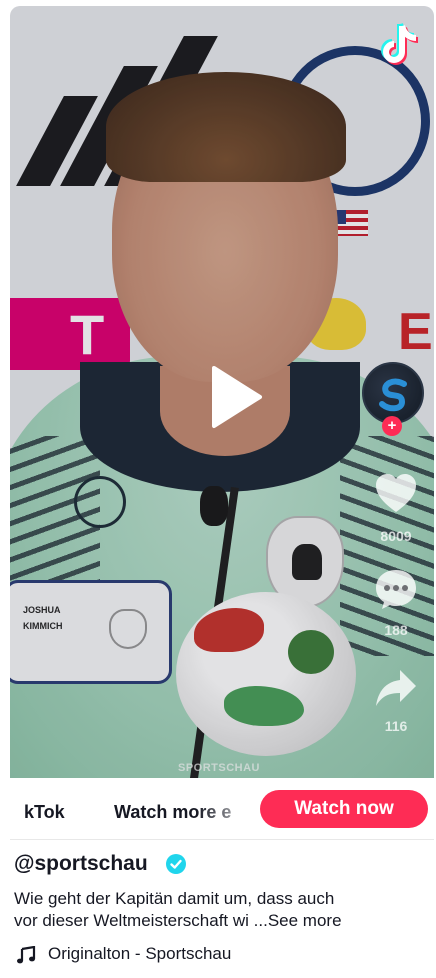 This screenshot has height=978, width=436. I want to click on music-title: Originalton - Sportschau, so click(140, 953).